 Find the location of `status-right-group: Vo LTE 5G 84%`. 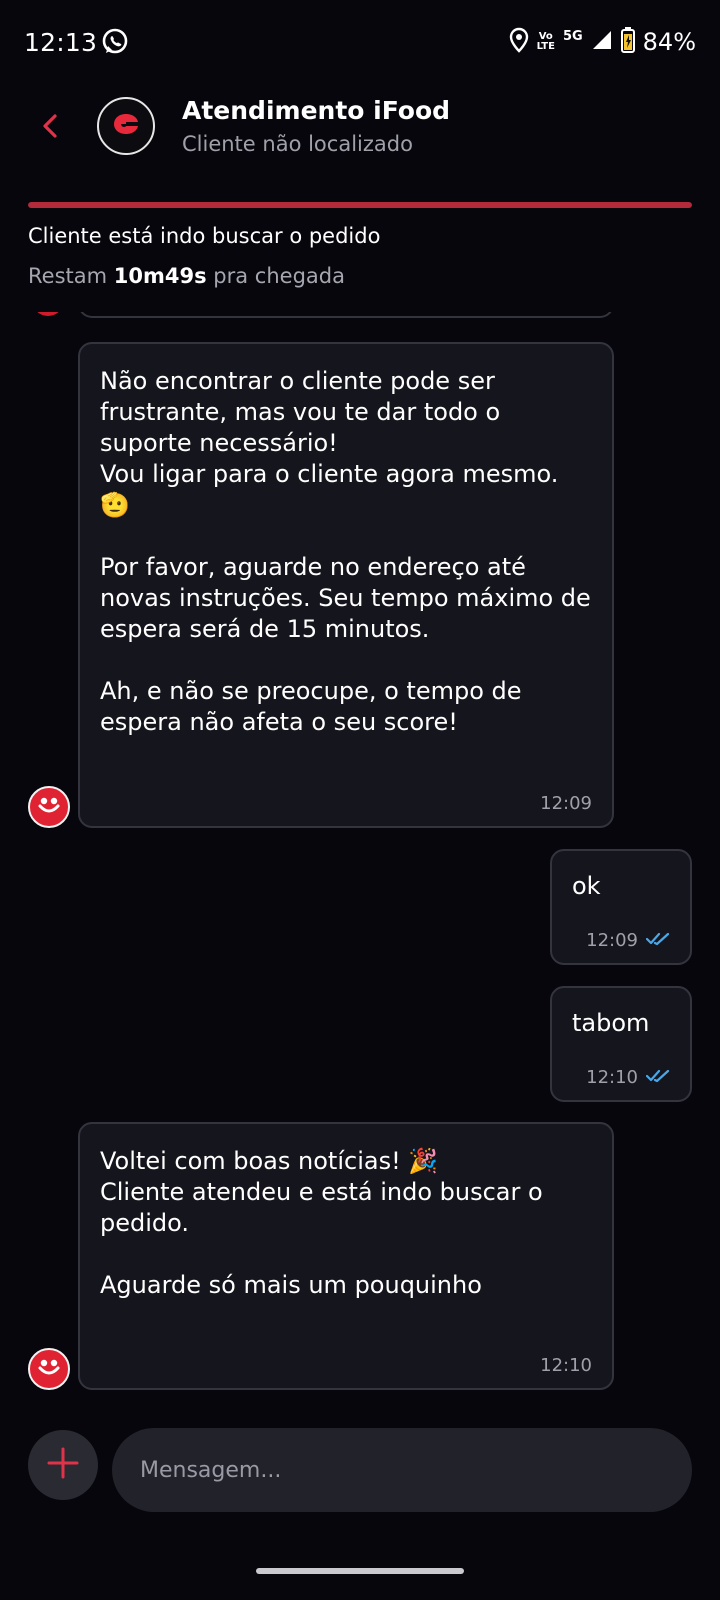

status-right-group: Vo LTE 5G 84% is located at coordinates (602, 42).